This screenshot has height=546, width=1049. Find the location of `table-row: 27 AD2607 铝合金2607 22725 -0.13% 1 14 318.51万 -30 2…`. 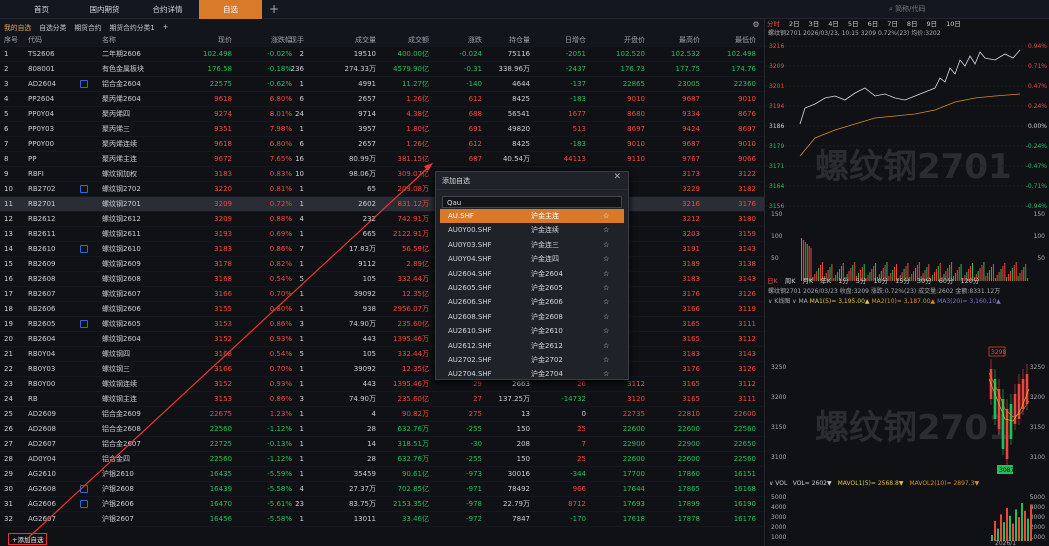

table-row: 27 AD2607 铝合金2607 22725 -0.13% 1 14 318.51万 -30 2… is located at coordinates (382, 444).